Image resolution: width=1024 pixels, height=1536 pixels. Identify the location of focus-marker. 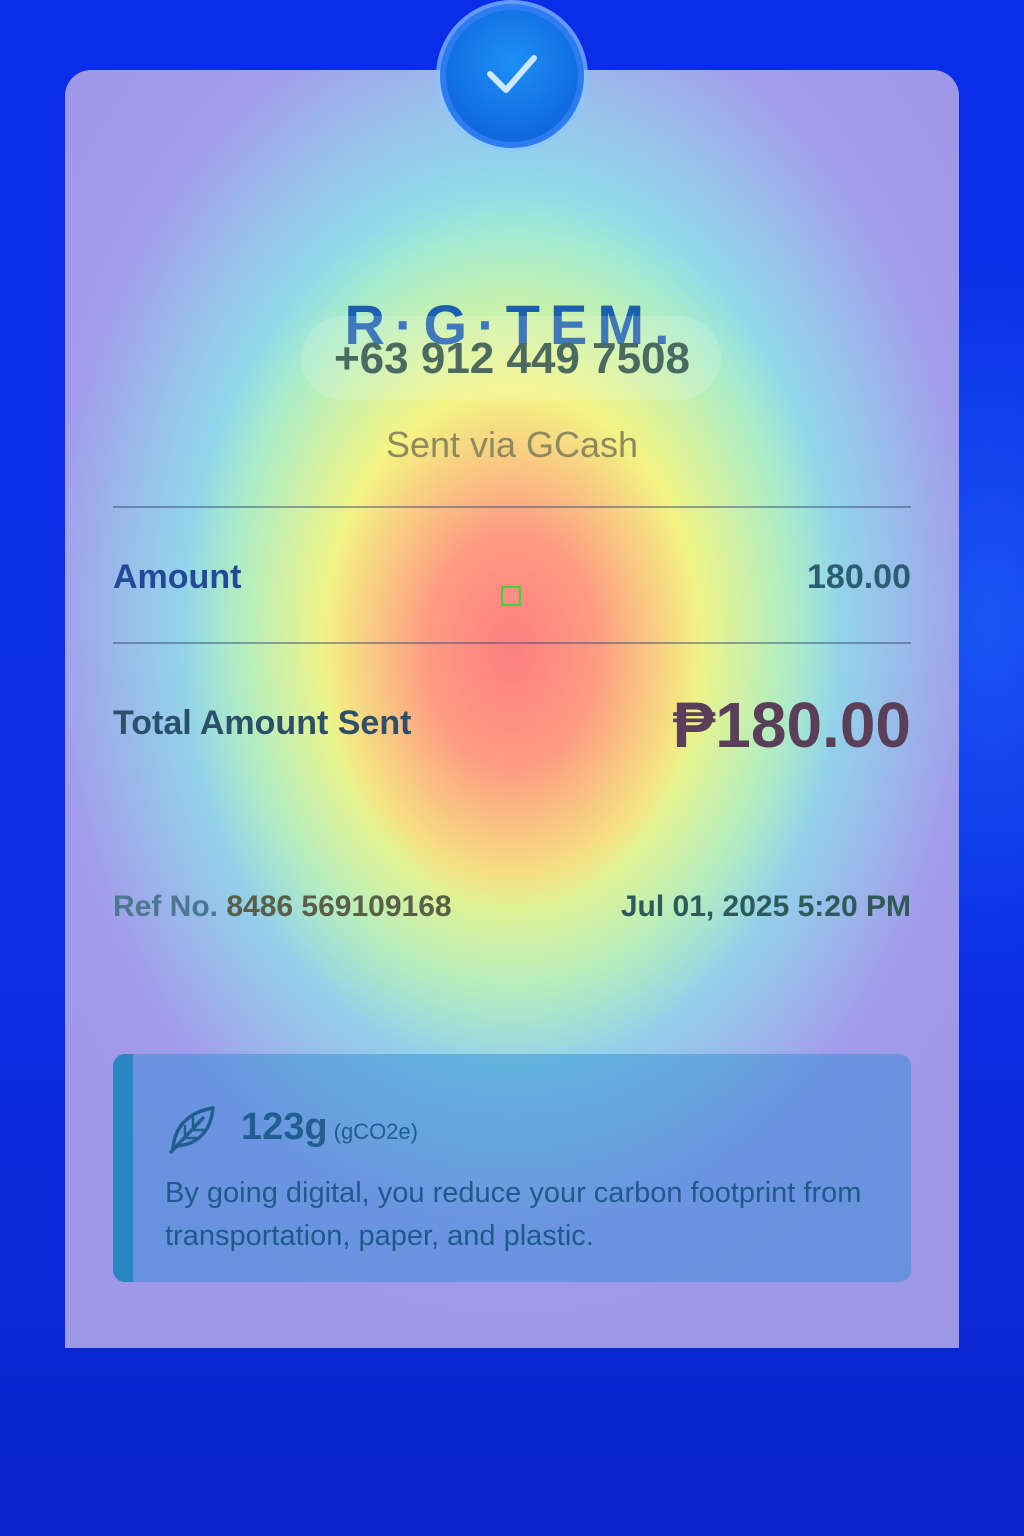
(511, 596).